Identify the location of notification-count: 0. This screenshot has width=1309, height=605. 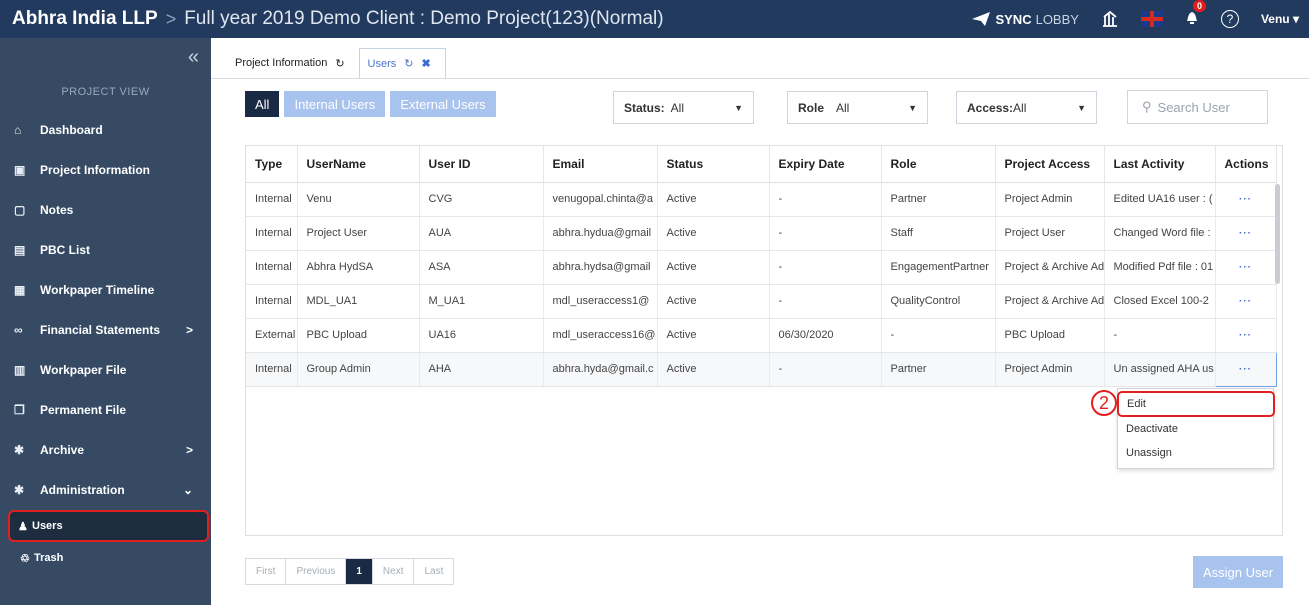
(1199, 6).